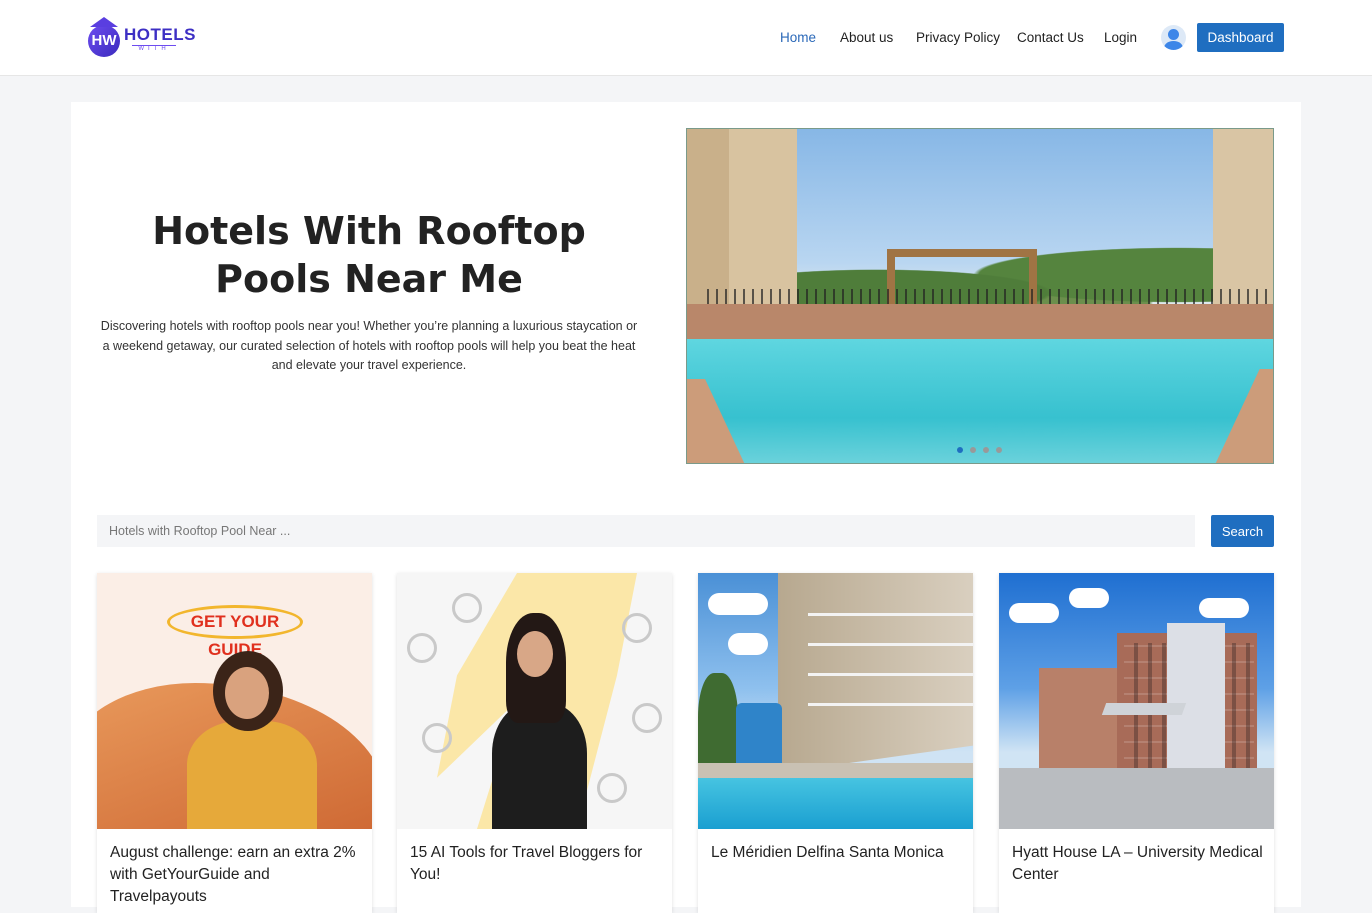 This screenshot has width=1372, height=913. What do you see at coordinates (536, 864) in the screenshot?
I see `post-card-title: 15 AI Tools for Travel Bloggers for You!` at bounding box center [536, 864].